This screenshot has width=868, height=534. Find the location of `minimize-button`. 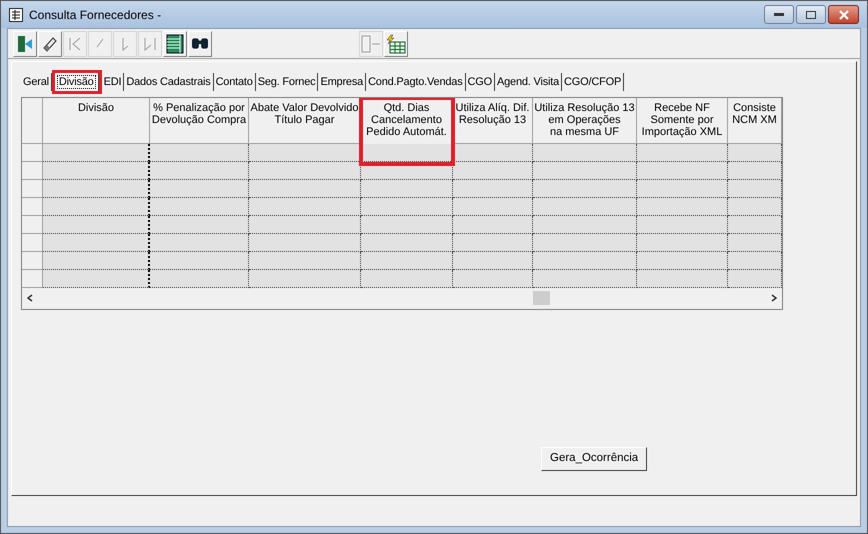

minimize-button is located at coordinates (779, 14).